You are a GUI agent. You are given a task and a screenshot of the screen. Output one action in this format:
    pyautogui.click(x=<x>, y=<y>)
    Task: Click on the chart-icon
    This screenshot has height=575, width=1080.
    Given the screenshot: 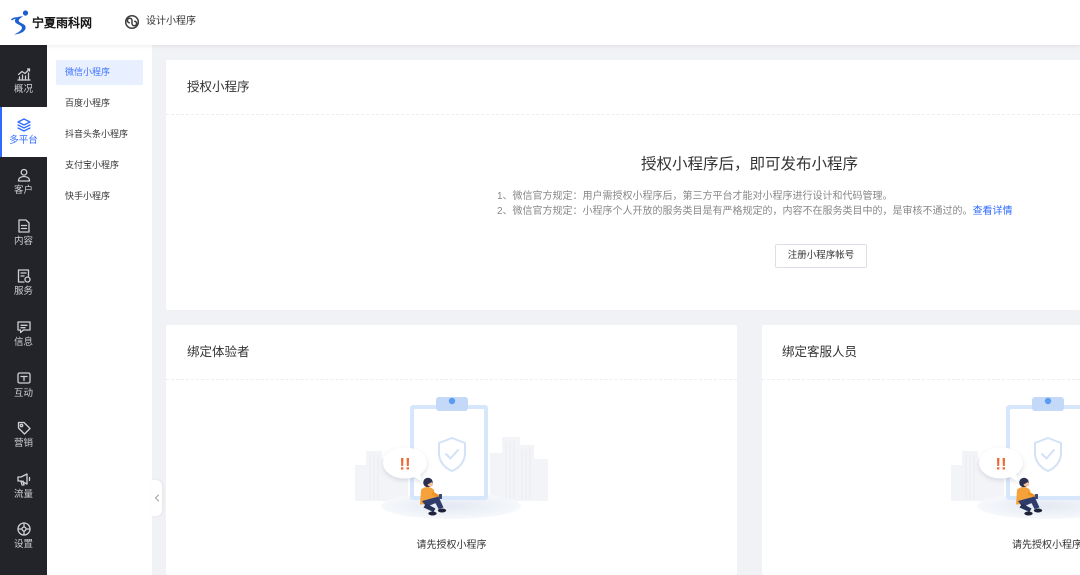 What is the action you would take?
    pyautogui.click(x=23, y=74)
    